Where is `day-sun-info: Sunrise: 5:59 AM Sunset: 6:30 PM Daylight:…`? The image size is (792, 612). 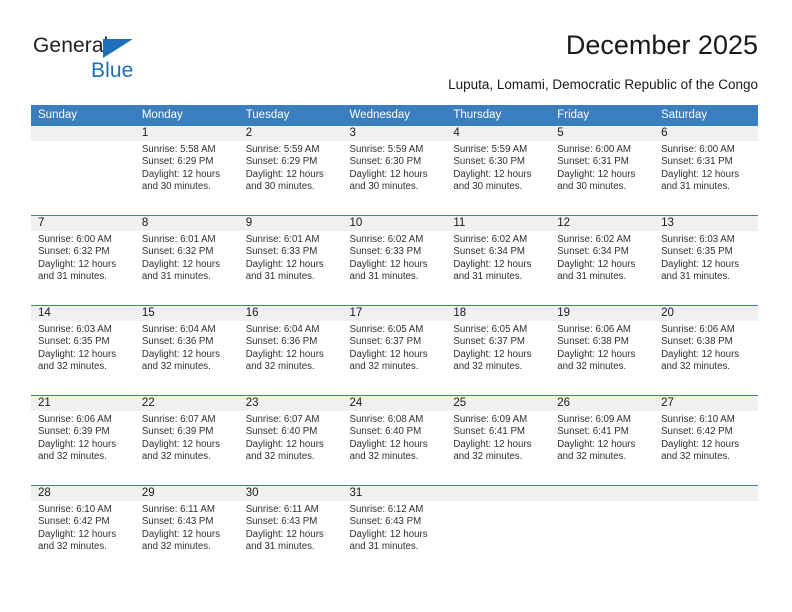
day-sun-info: Sunrise: 5:59 AM Sunset: 6:30 PM Daylight:… is located at coordinates (395, 167).